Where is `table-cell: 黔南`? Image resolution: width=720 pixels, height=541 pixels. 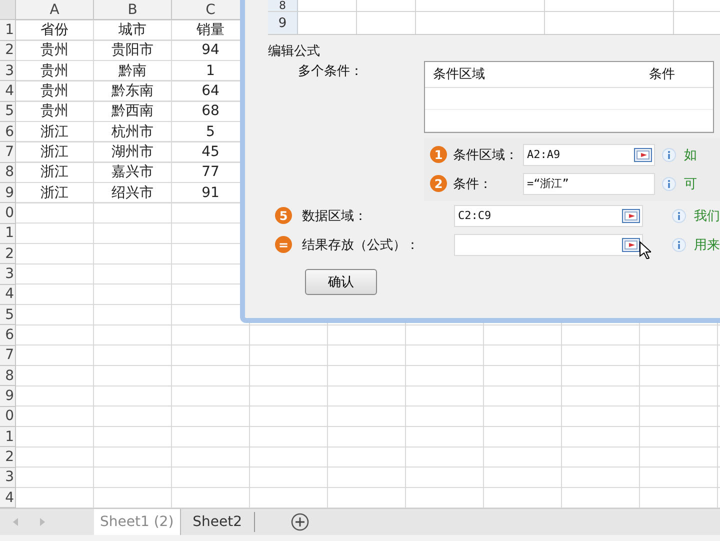
table-cell: 黔南 is located at coordinates (133, 71).